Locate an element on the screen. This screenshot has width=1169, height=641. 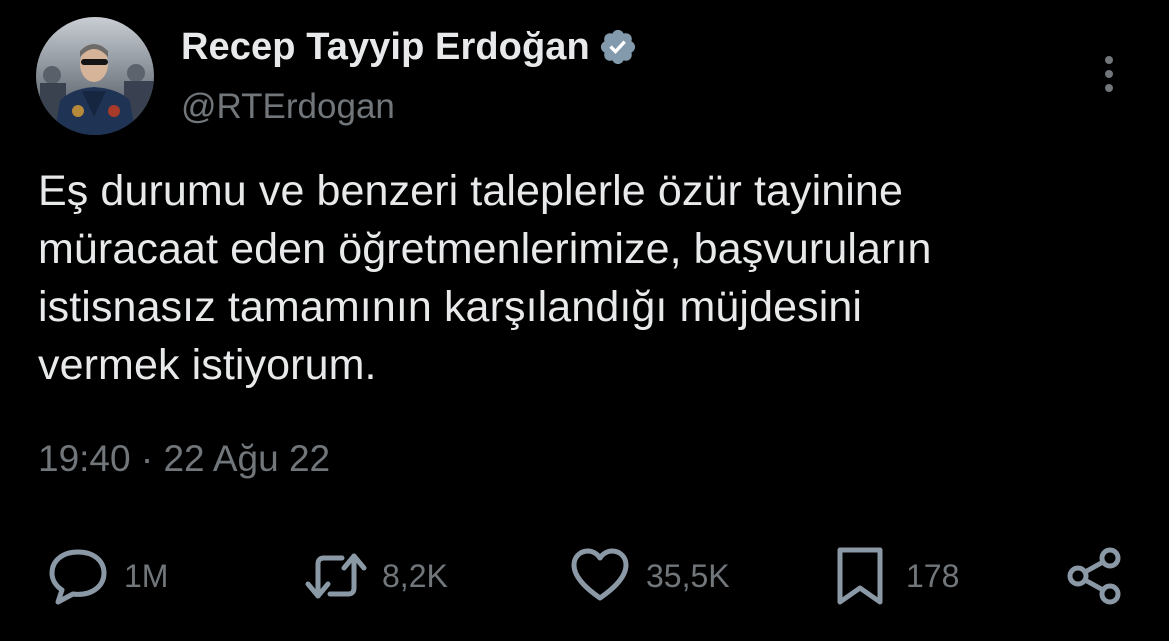
views-count: 1M is located at coordinates (146, 575).